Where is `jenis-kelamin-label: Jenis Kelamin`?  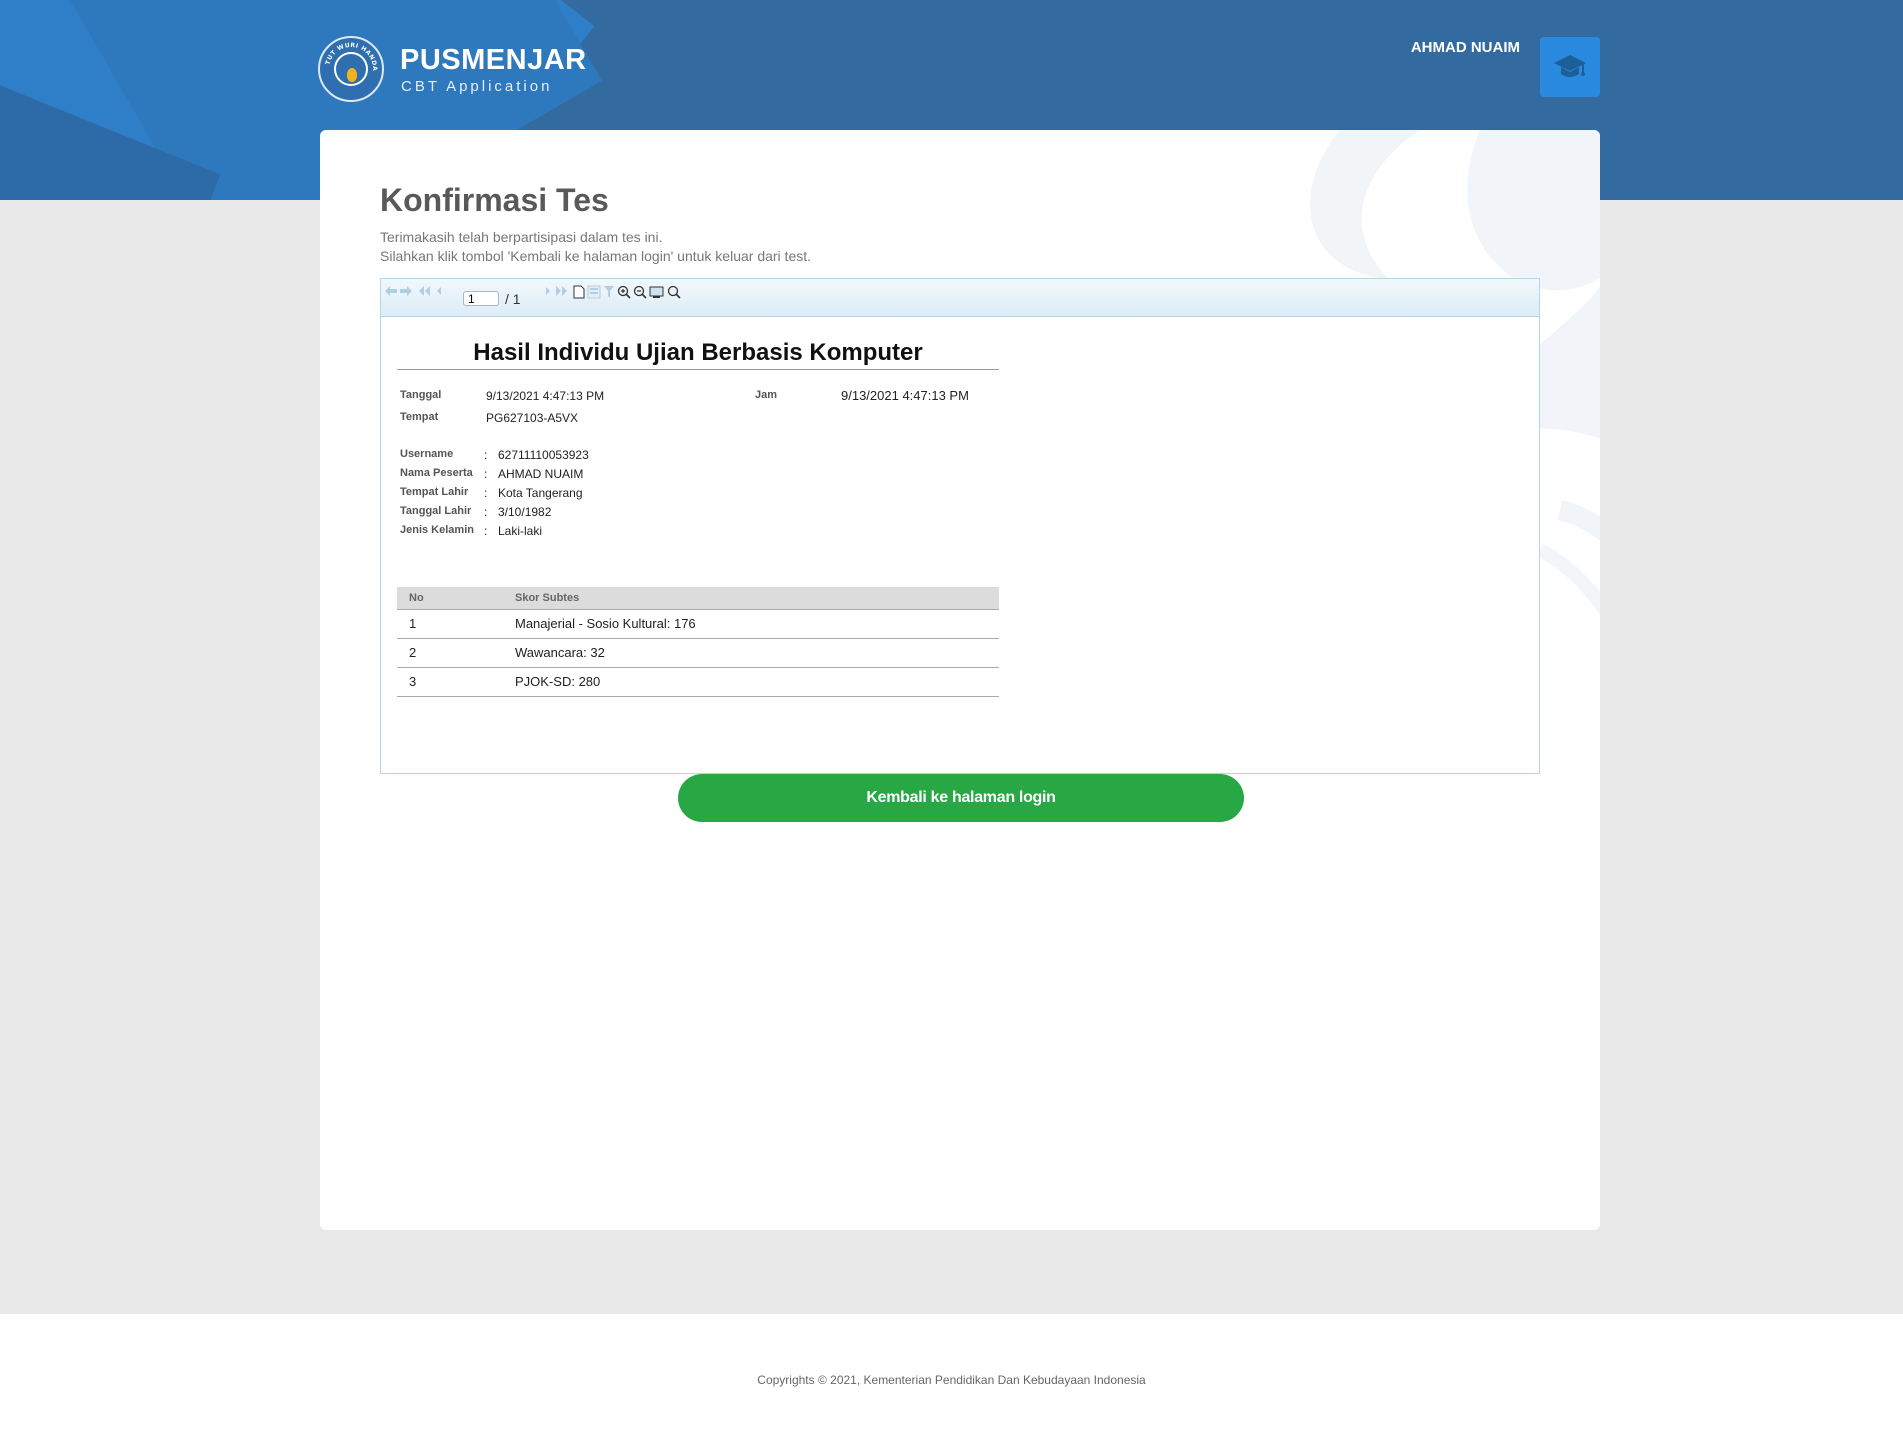 jenis-kelamin-label: Jenis Kelamin is located at coordinates (437, 530).